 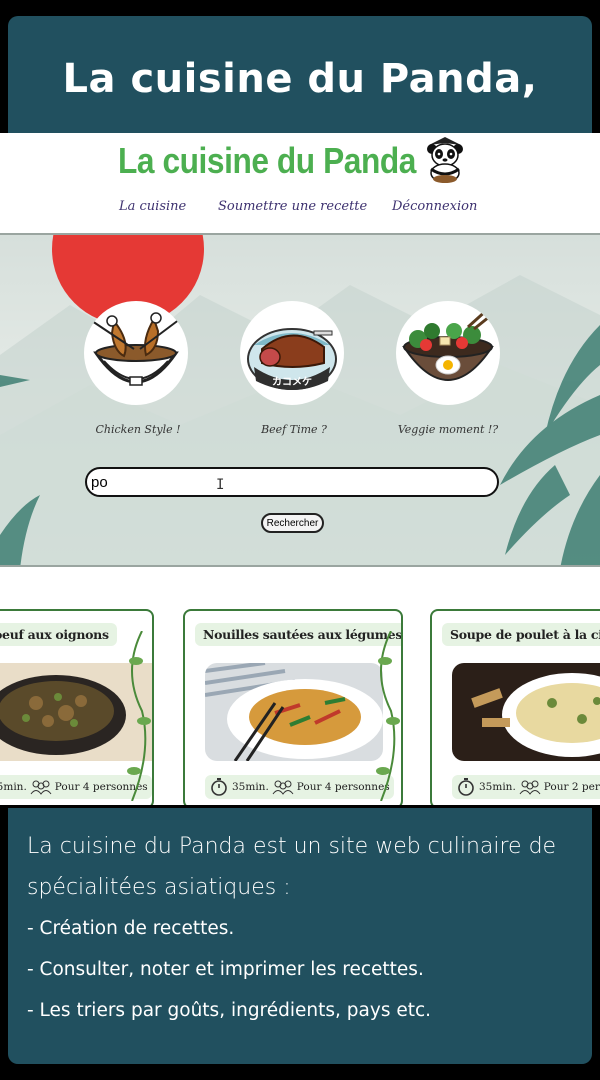 What do you see at coordinates (292, 382) in the screenshot?
I see `beef-badge-text: カコメケ` at bounding box center [292, 382].